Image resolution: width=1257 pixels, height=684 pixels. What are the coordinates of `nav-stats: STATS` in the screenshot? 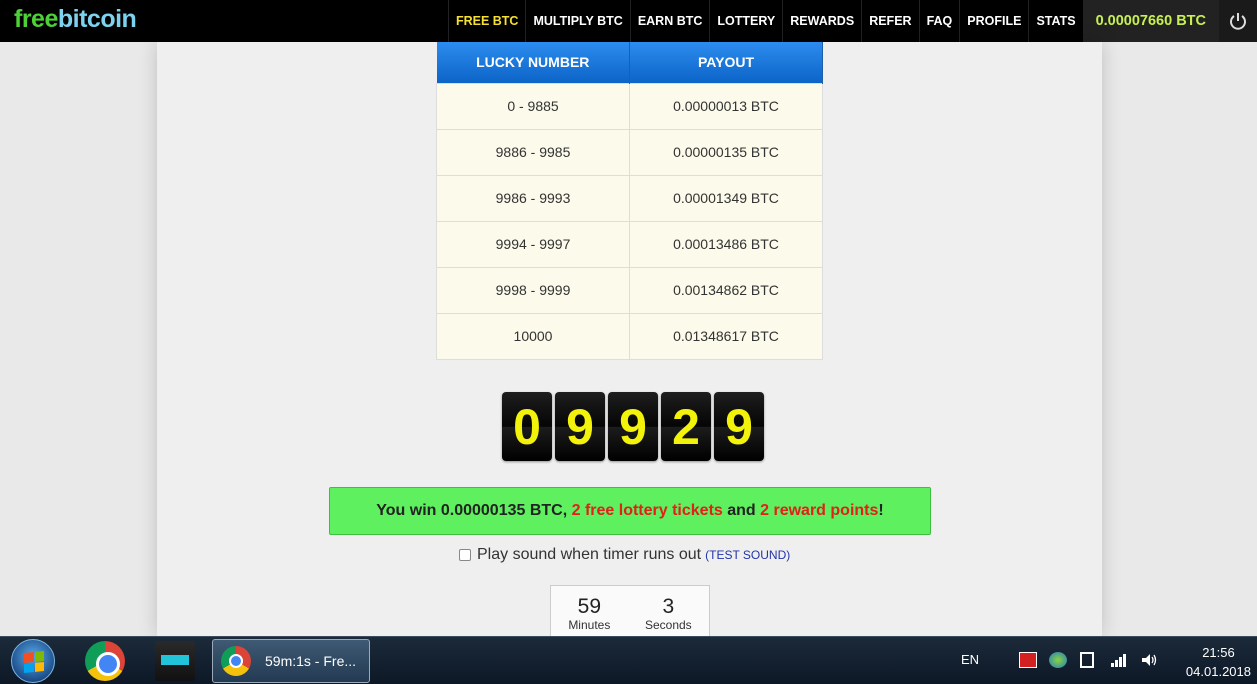 It's located at (1055, 21).